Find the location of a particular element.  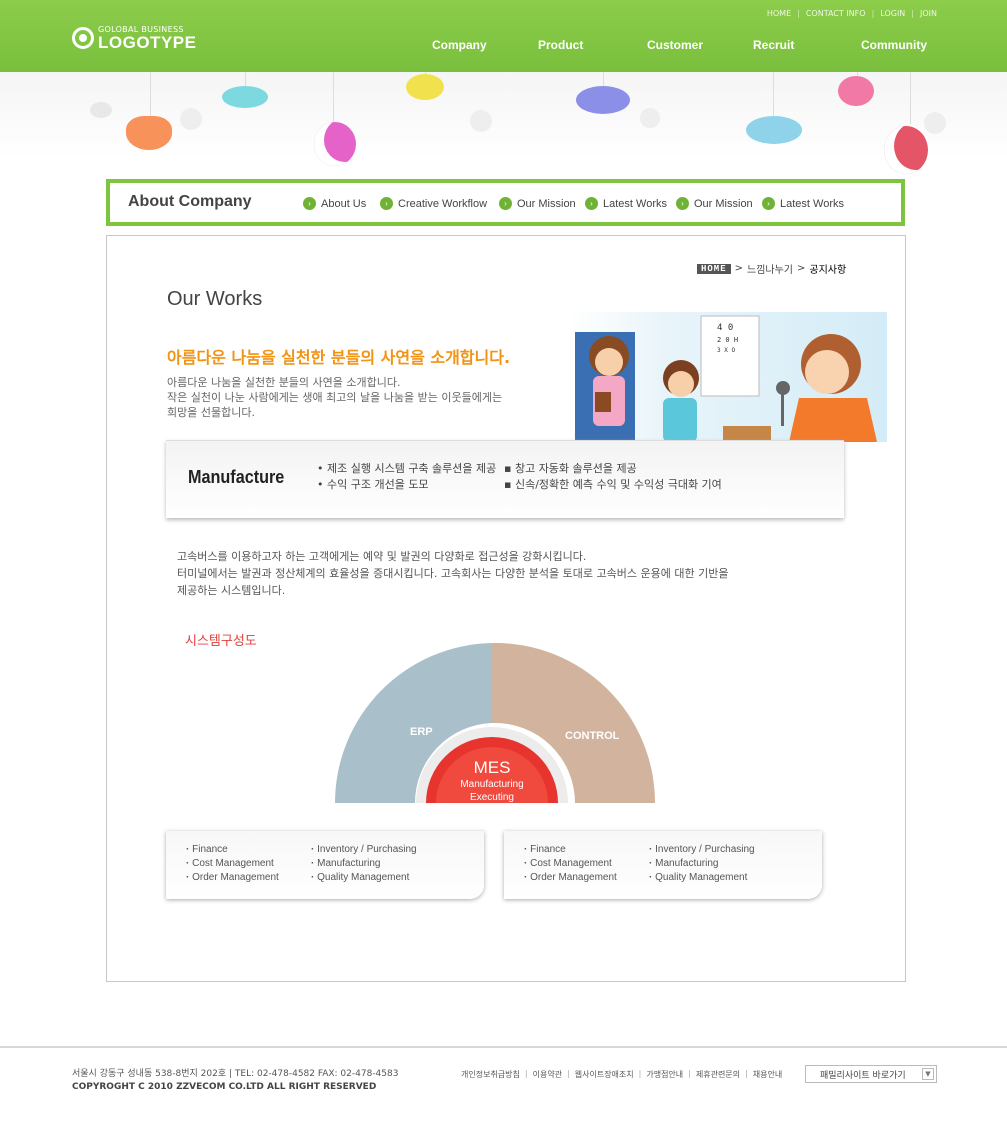

system-diagram-label: 시스템구성도 is located at coordinates (221, 641).